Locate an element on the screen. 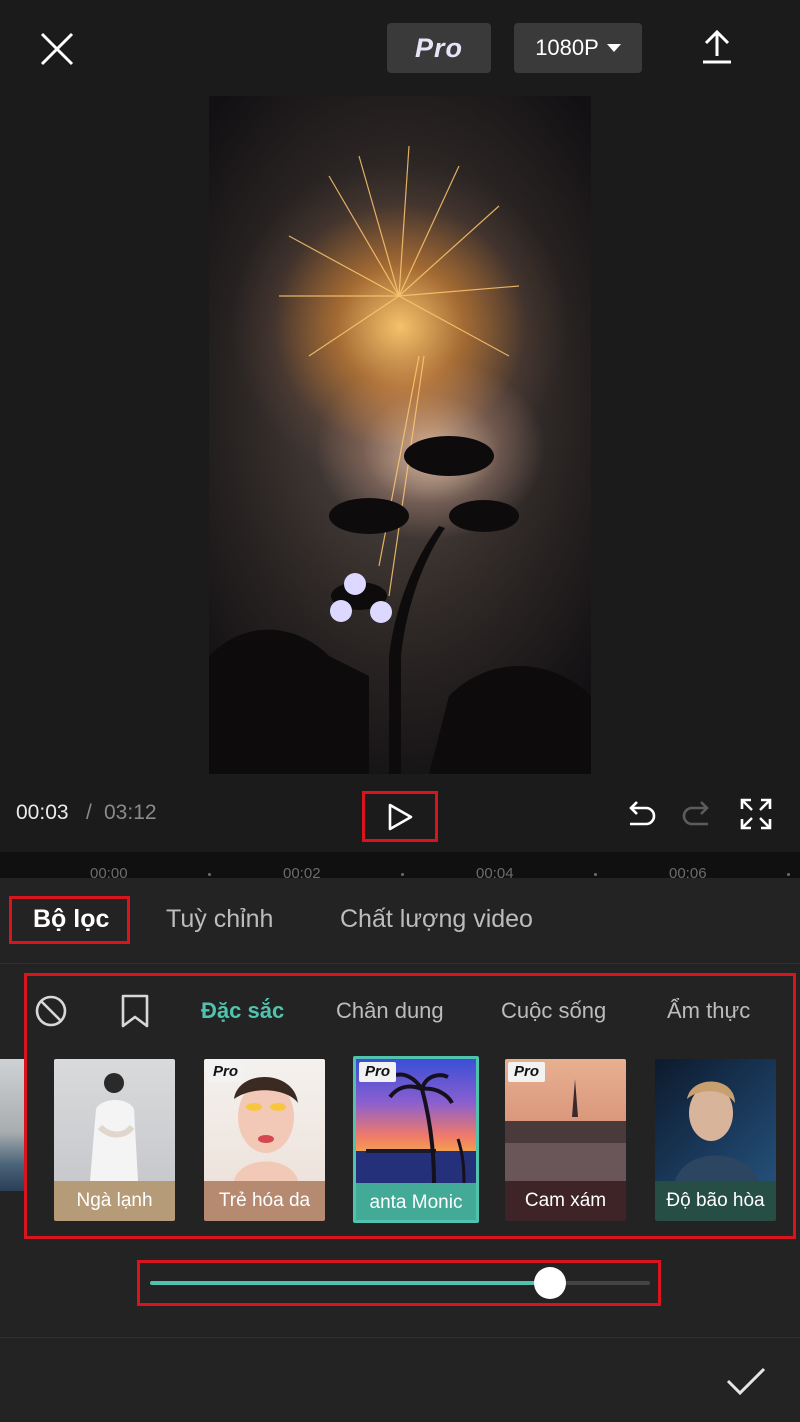 This screenshot has height=1422, width=800. undo-button is located at coordinates (640, 814).